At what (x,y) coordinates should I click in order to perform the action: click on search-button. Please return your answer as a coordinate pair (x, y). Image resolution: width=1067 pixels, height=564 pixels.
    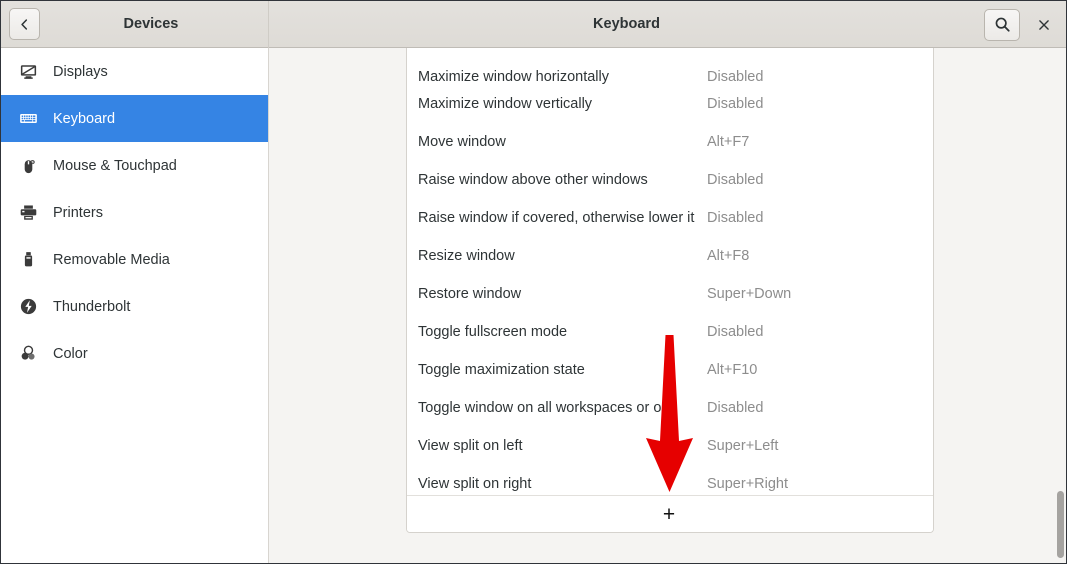
    Looking at the image, I should click on (1002, 24).